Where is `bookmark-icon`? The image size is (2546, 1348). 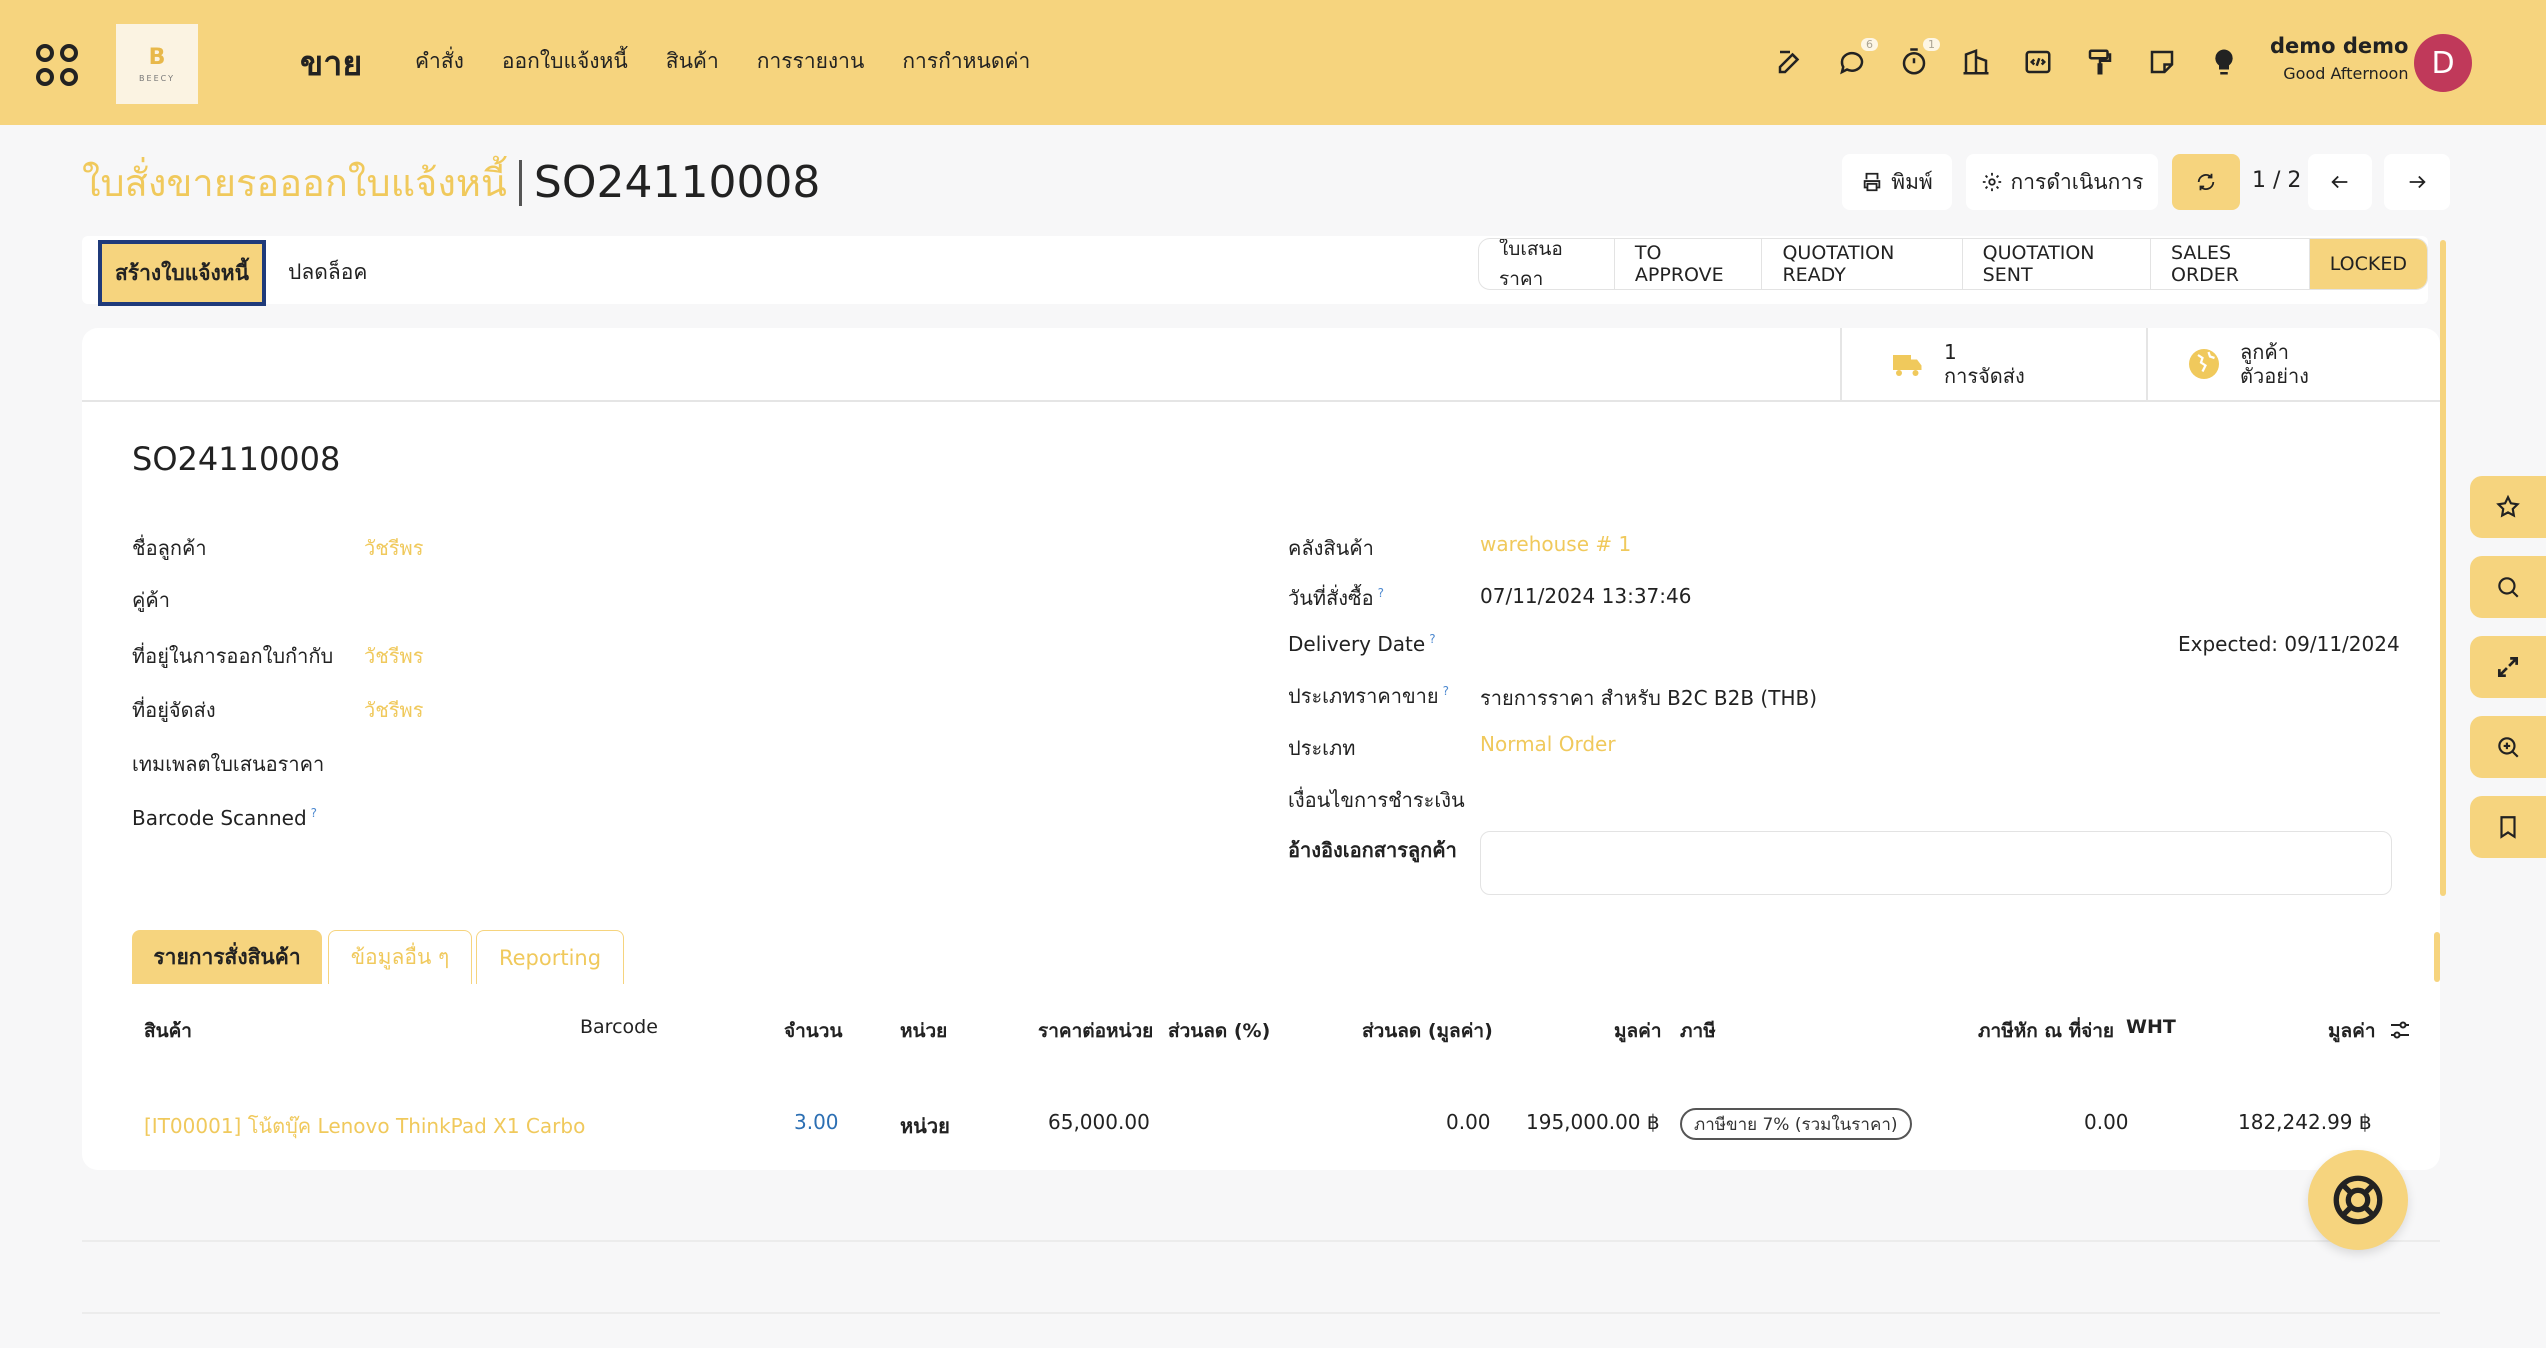
bookmark-icon is located at coordinates (2508, 827).